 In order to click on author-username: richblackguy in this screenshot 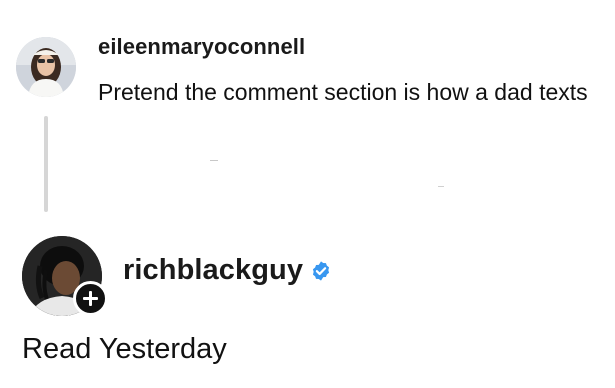, I will do `click(213, 270)`.